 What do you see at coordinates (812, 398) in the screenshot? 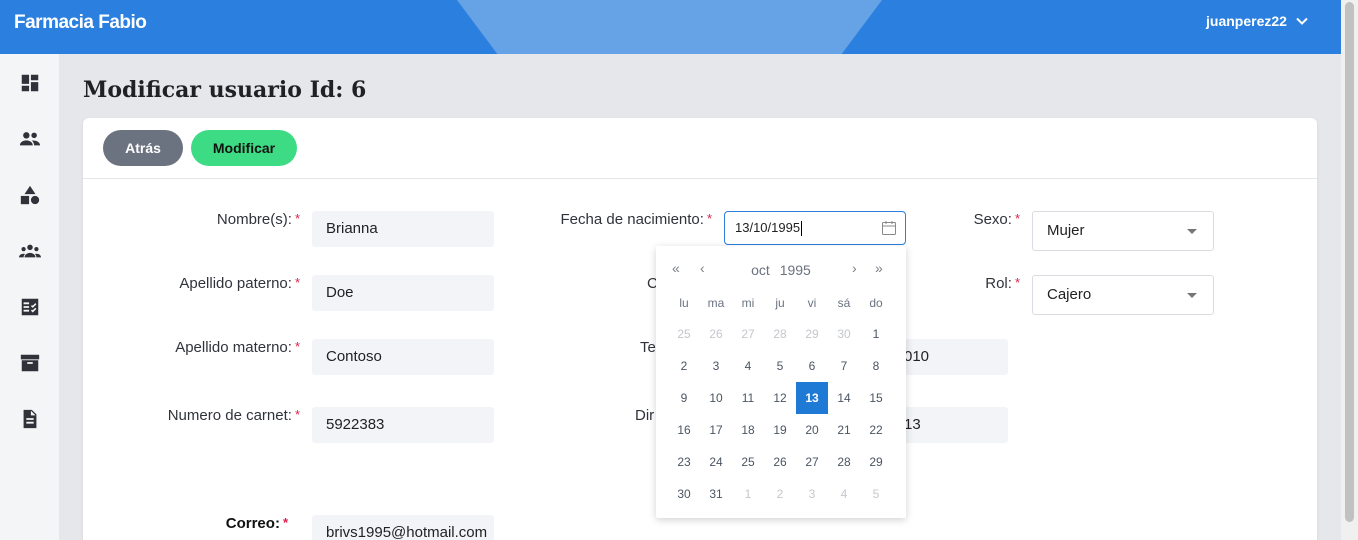
I see `day-cell-selected: 13` at bounding box center [812, 398].